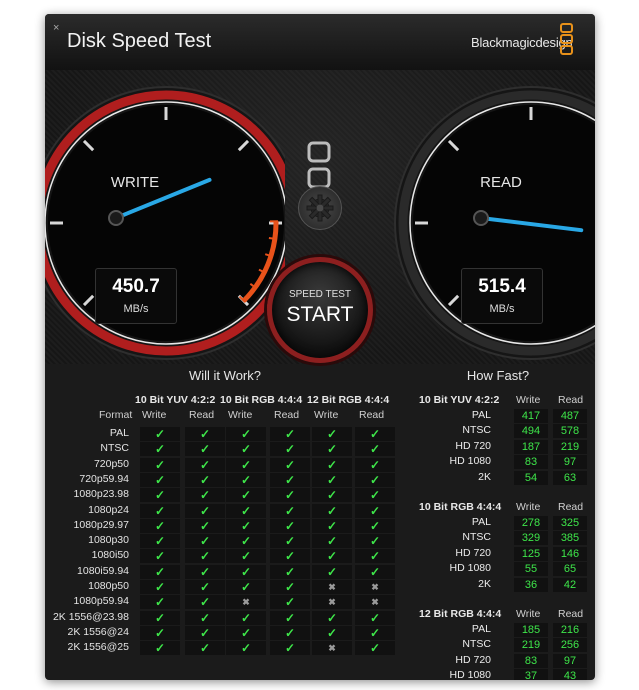 The width and height of the screenshot is (639, 690). I want to click on format-label: NTSC, so click(114, 448).